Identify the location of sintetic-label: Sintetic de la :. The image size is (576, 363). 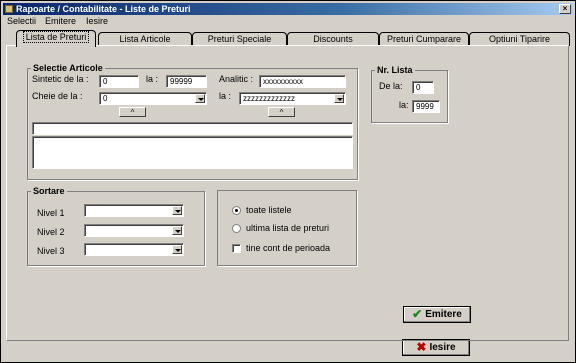
(60, 79).